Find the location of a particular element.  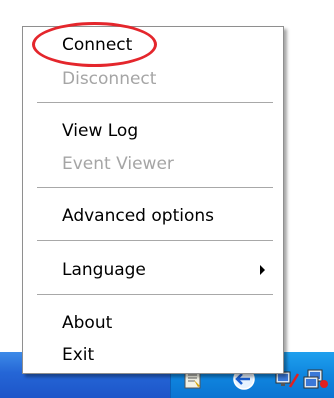

highlight-circle is located at coordinates (94, 44).